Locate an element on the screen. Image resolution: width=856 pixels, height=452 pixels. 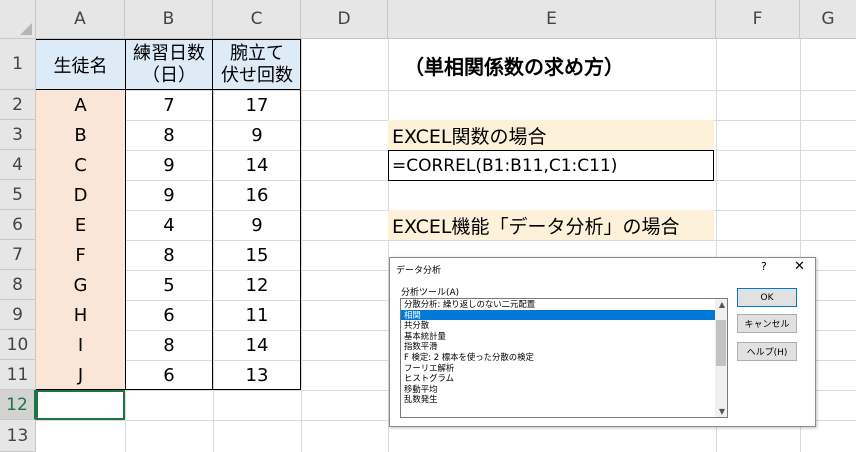
cell-pushup-count: 11 is located at coordinates (257, 315).